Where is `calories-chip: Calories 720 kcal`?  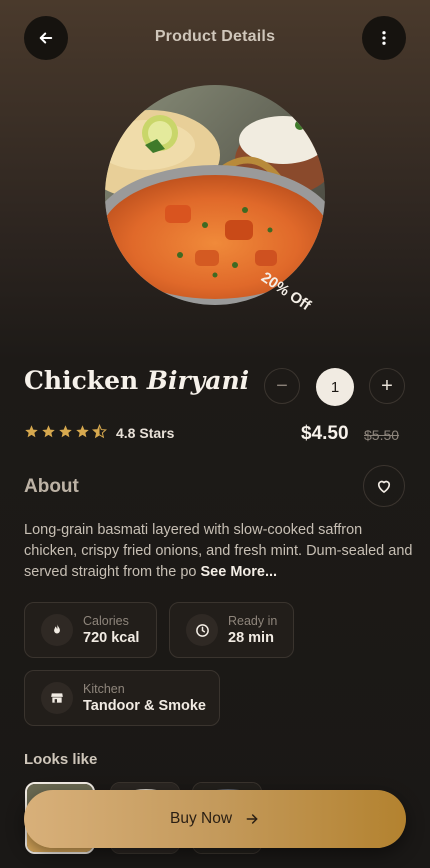
calories-chip: Calories 720 kcal is located at coordinates (90, 630).